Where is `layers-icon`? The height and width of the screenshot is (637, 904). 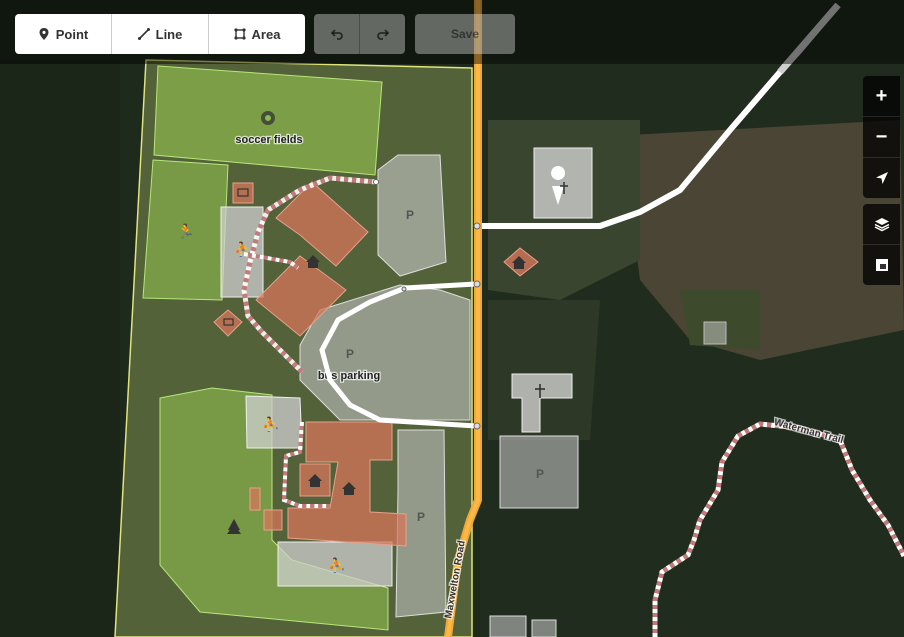 layers-icon is located at coordinates (881, 225).